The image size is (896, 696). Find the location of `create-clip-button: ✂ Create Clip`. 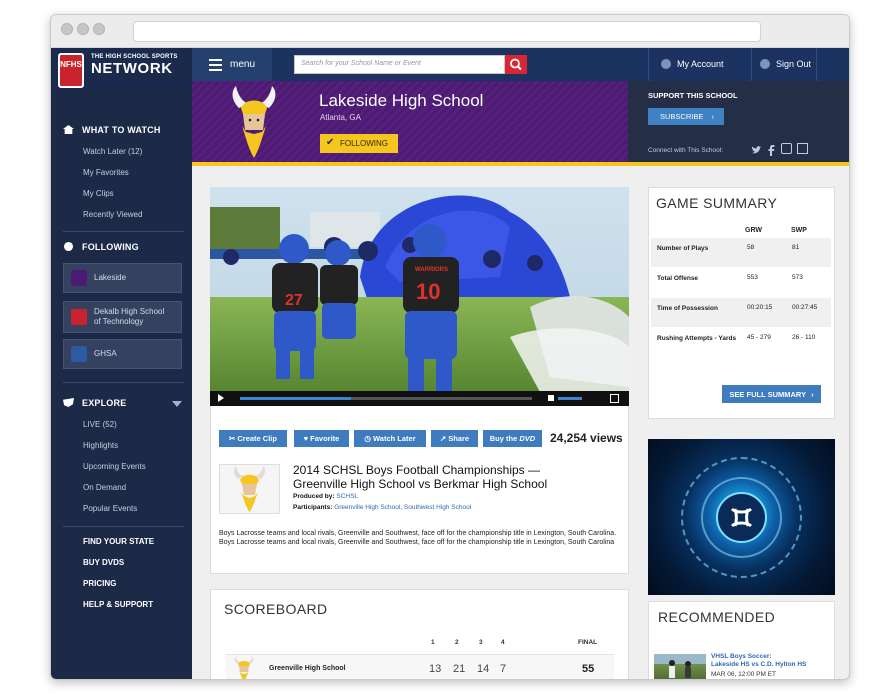

create-clip-button: ✂ Create Clip is located at coordinates (253, 438).